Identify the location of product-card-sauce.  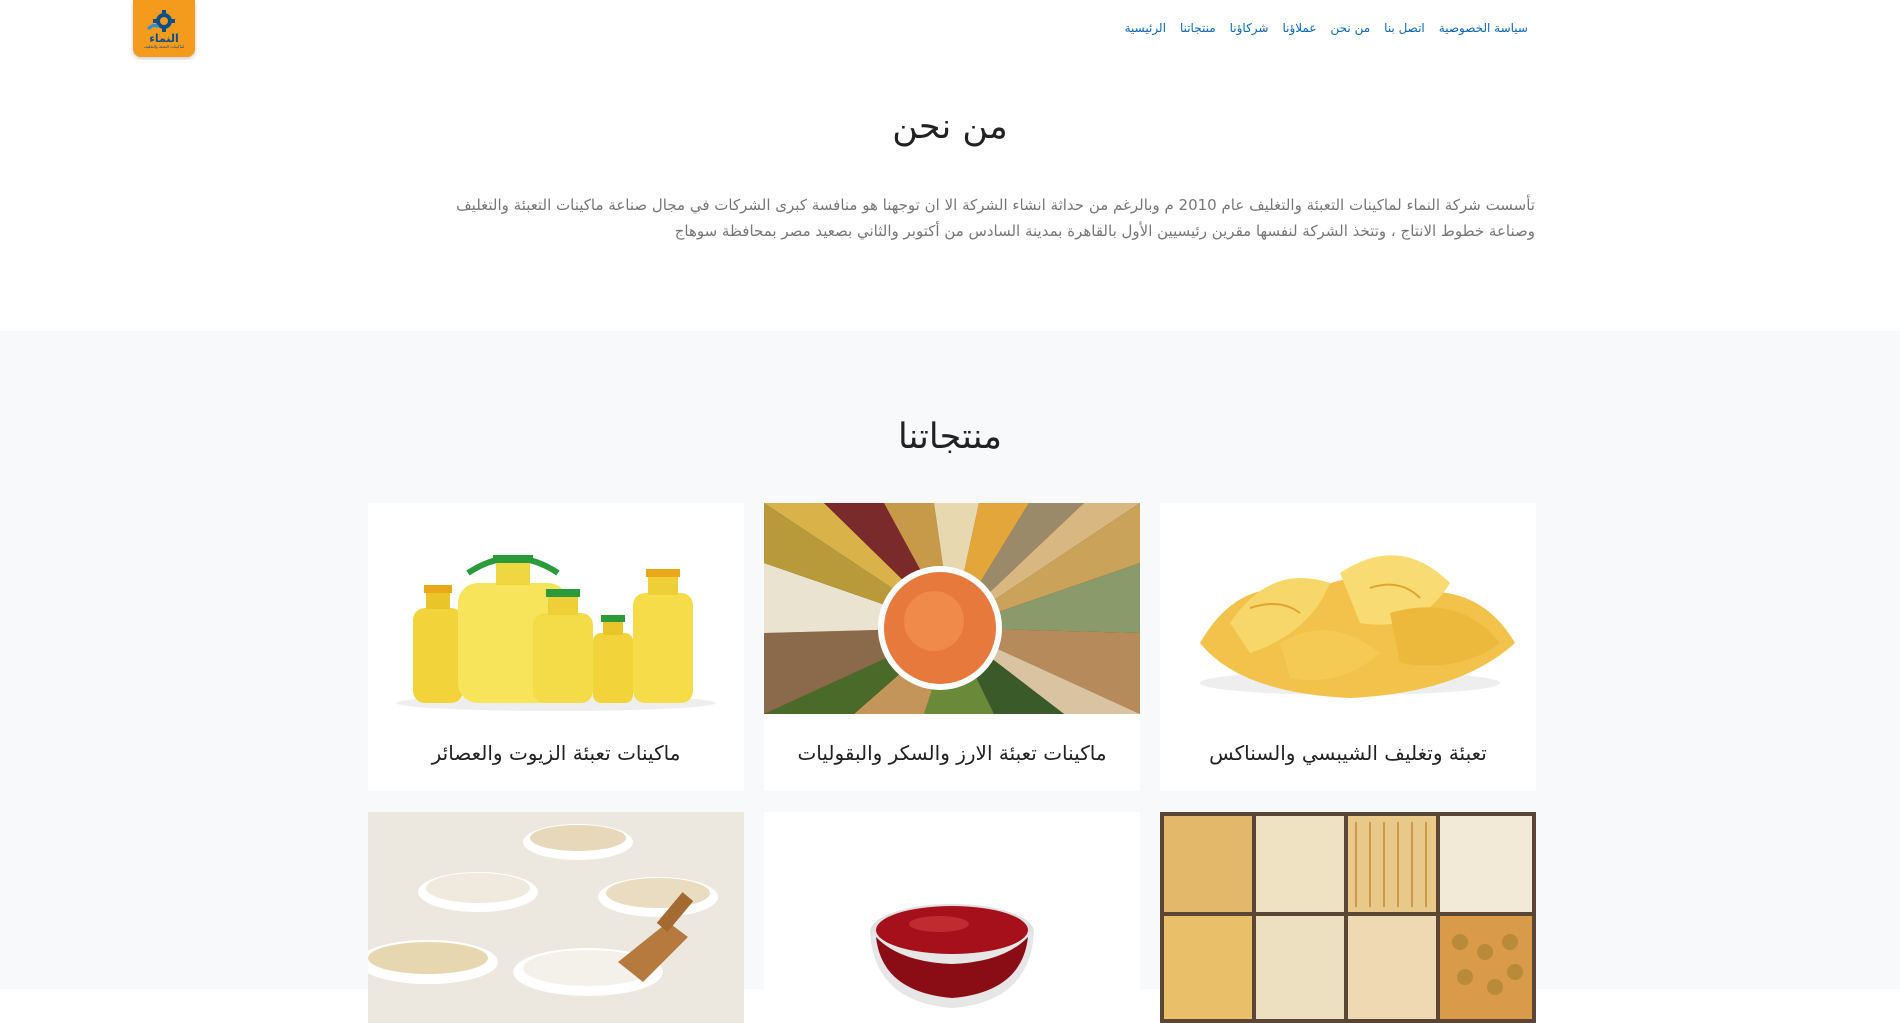
(952, 917).